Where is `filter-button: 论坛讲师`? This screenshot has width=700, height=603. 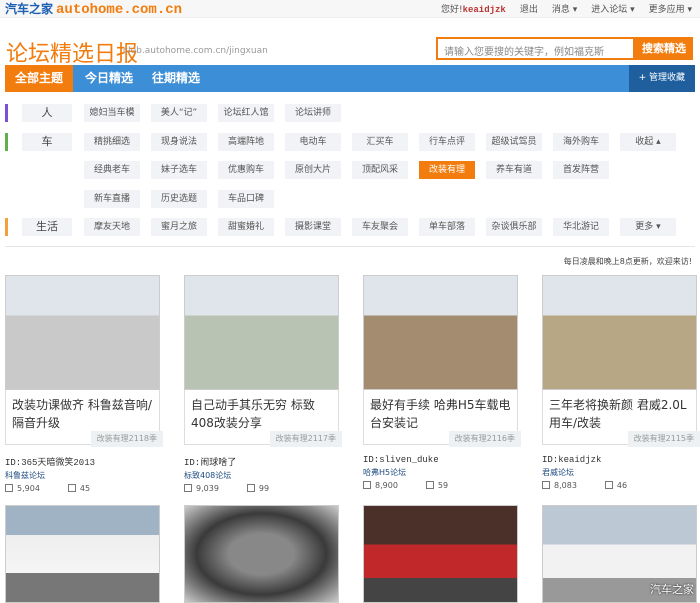 filter-button: 论坛讲师 is located at coordinates (313, 113).